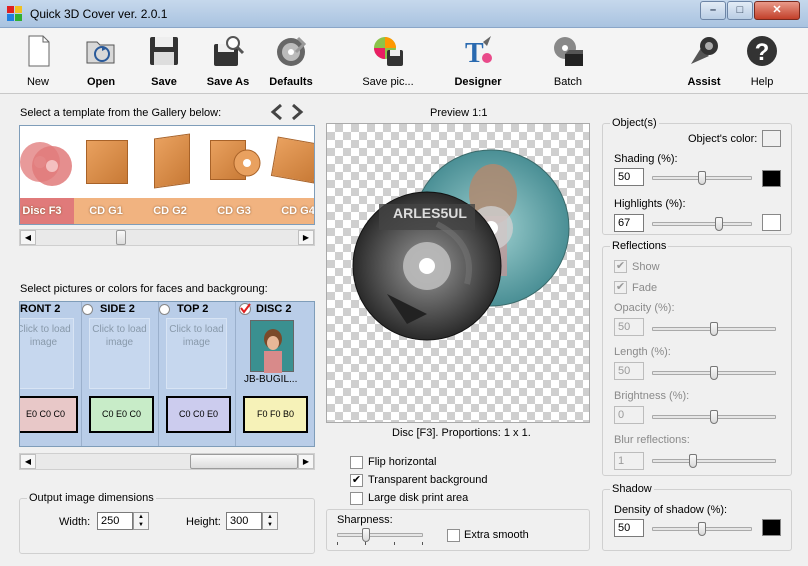  I want to click on batch-button: Batch, so click(568, 62).